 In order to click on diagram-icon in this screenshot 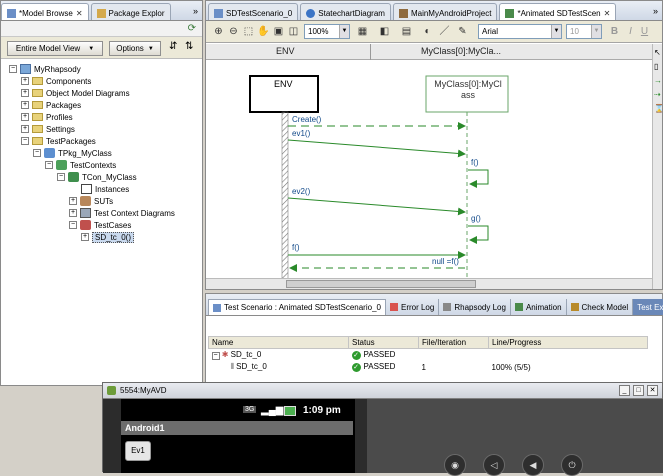, I will do `click(85, 213)`.